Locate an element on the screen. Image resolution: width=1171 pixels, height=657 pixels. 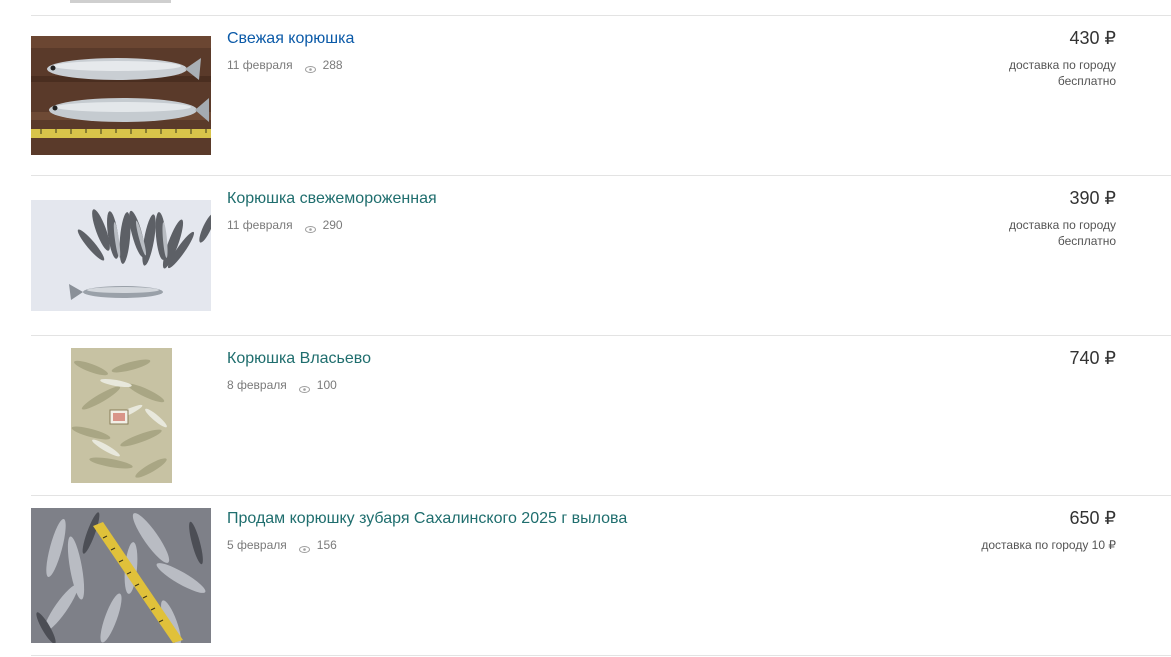
listing-price: 650 ₽ is located at coordinates (1093, 518).